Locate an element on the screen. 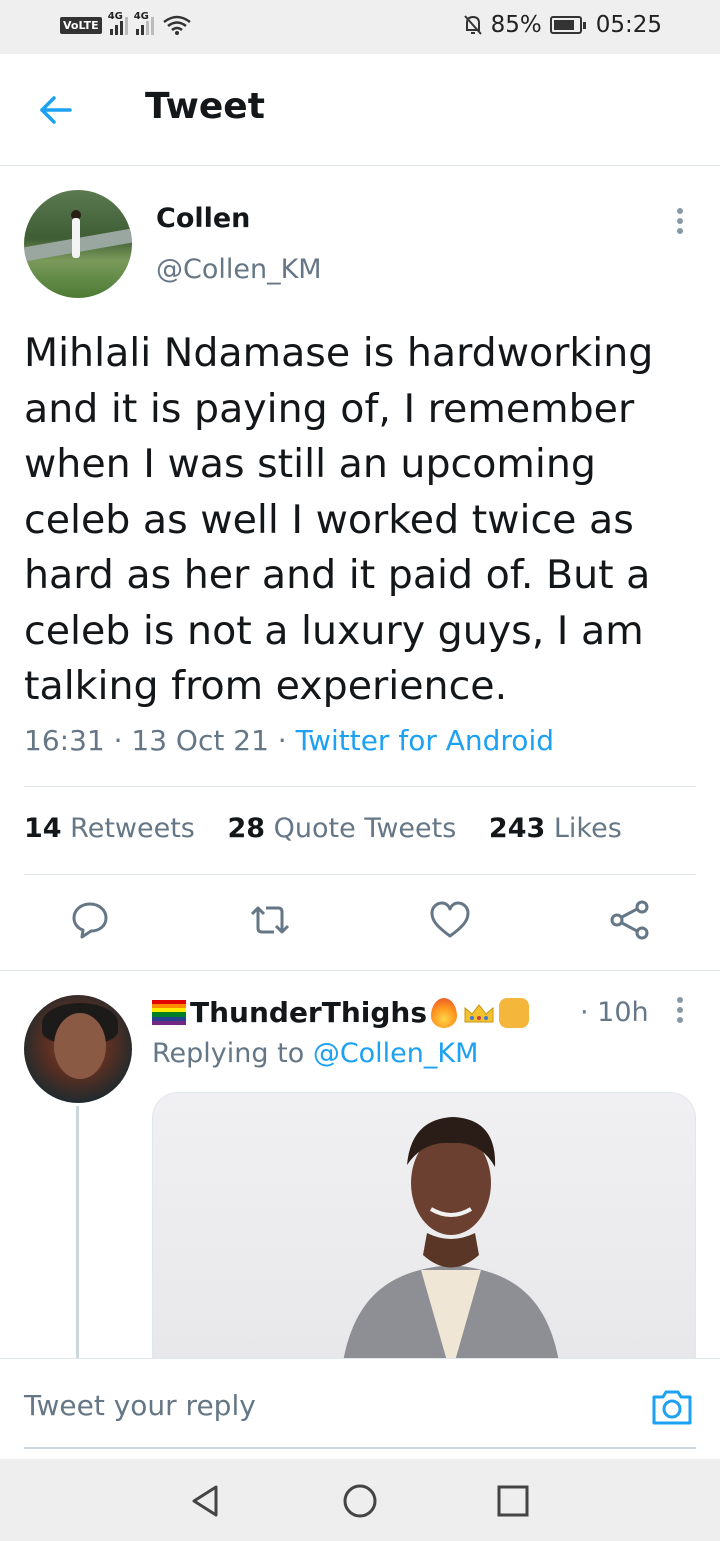 Image resolution: width=720 pixels, height=1541 pixels. reply-composer: Tweet your reply is located at coordinates (360, 1408).